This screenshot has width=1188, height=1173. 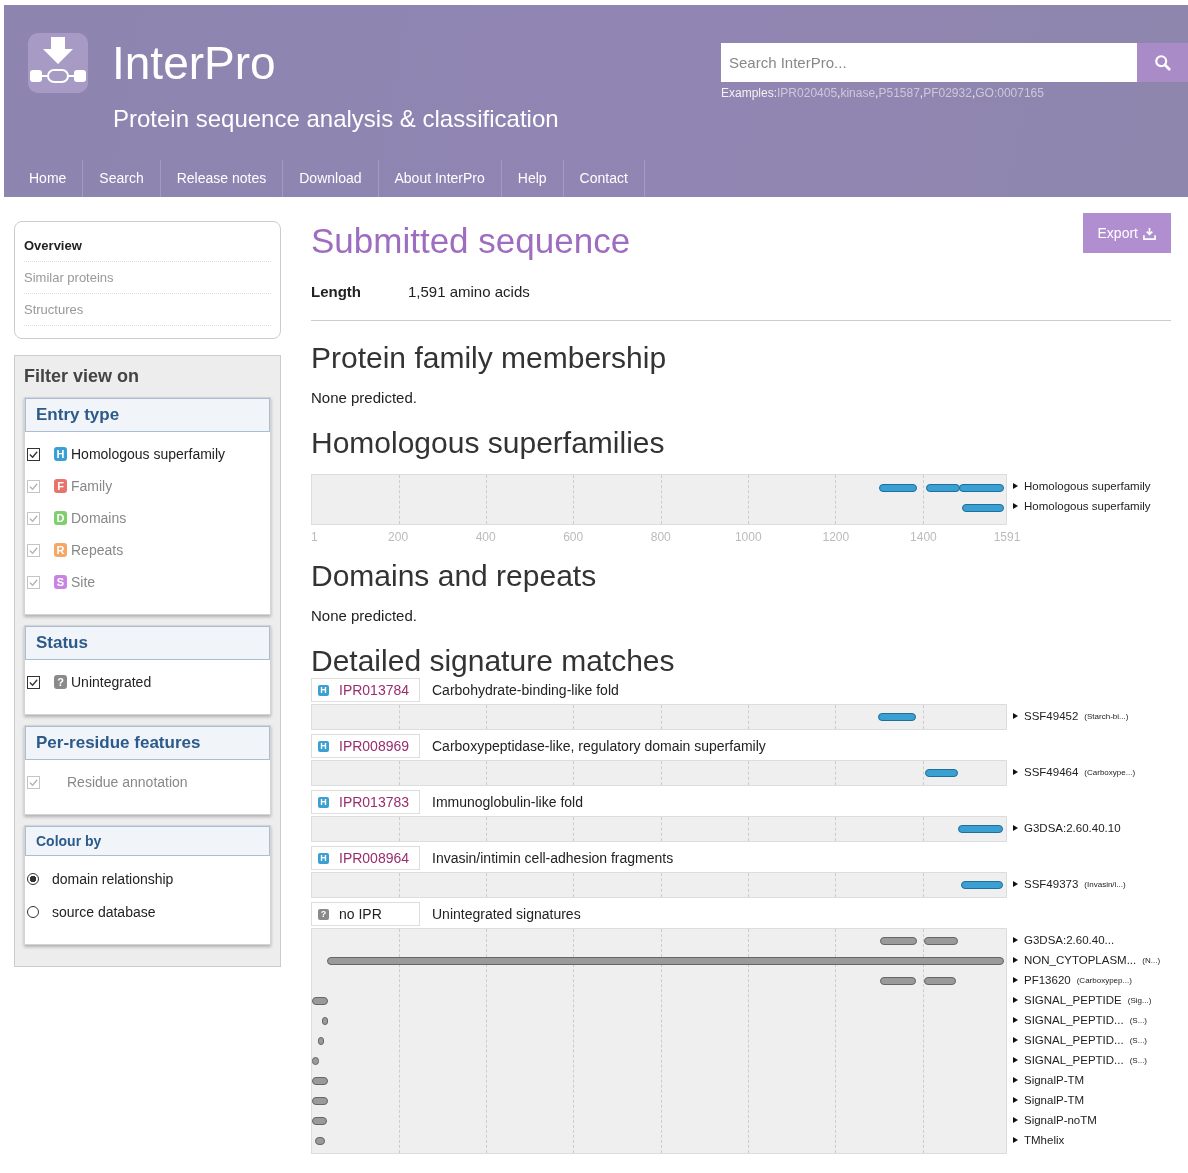 What do you see at coordinates (573, 537) in the screenshot?
I see `axis-tick: 600` at bounding box center [573, 537].